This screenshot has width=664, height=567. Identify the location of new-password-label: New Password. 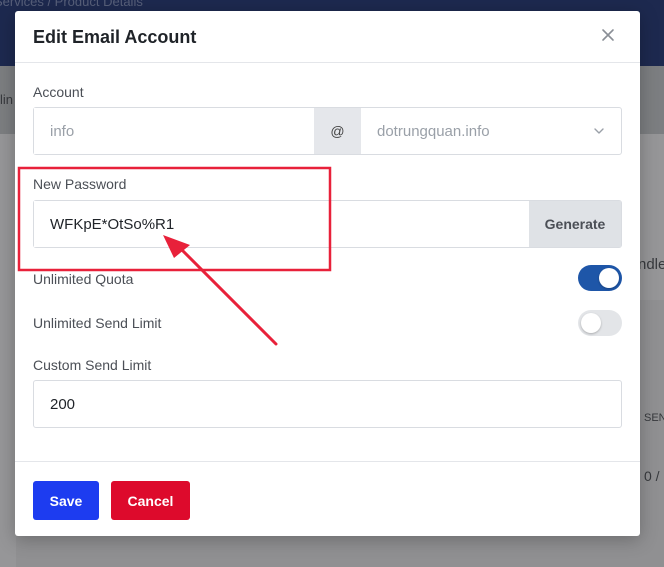
(80, 184).